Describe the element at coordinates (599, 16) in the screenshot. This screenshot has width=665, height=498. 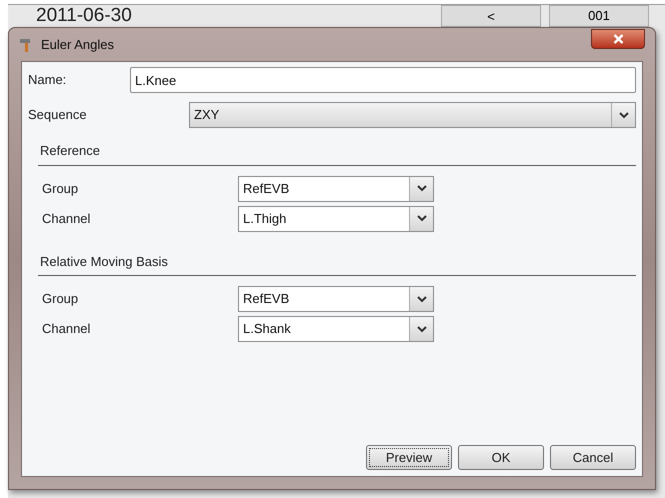
I see `number-text: 001` at that location.